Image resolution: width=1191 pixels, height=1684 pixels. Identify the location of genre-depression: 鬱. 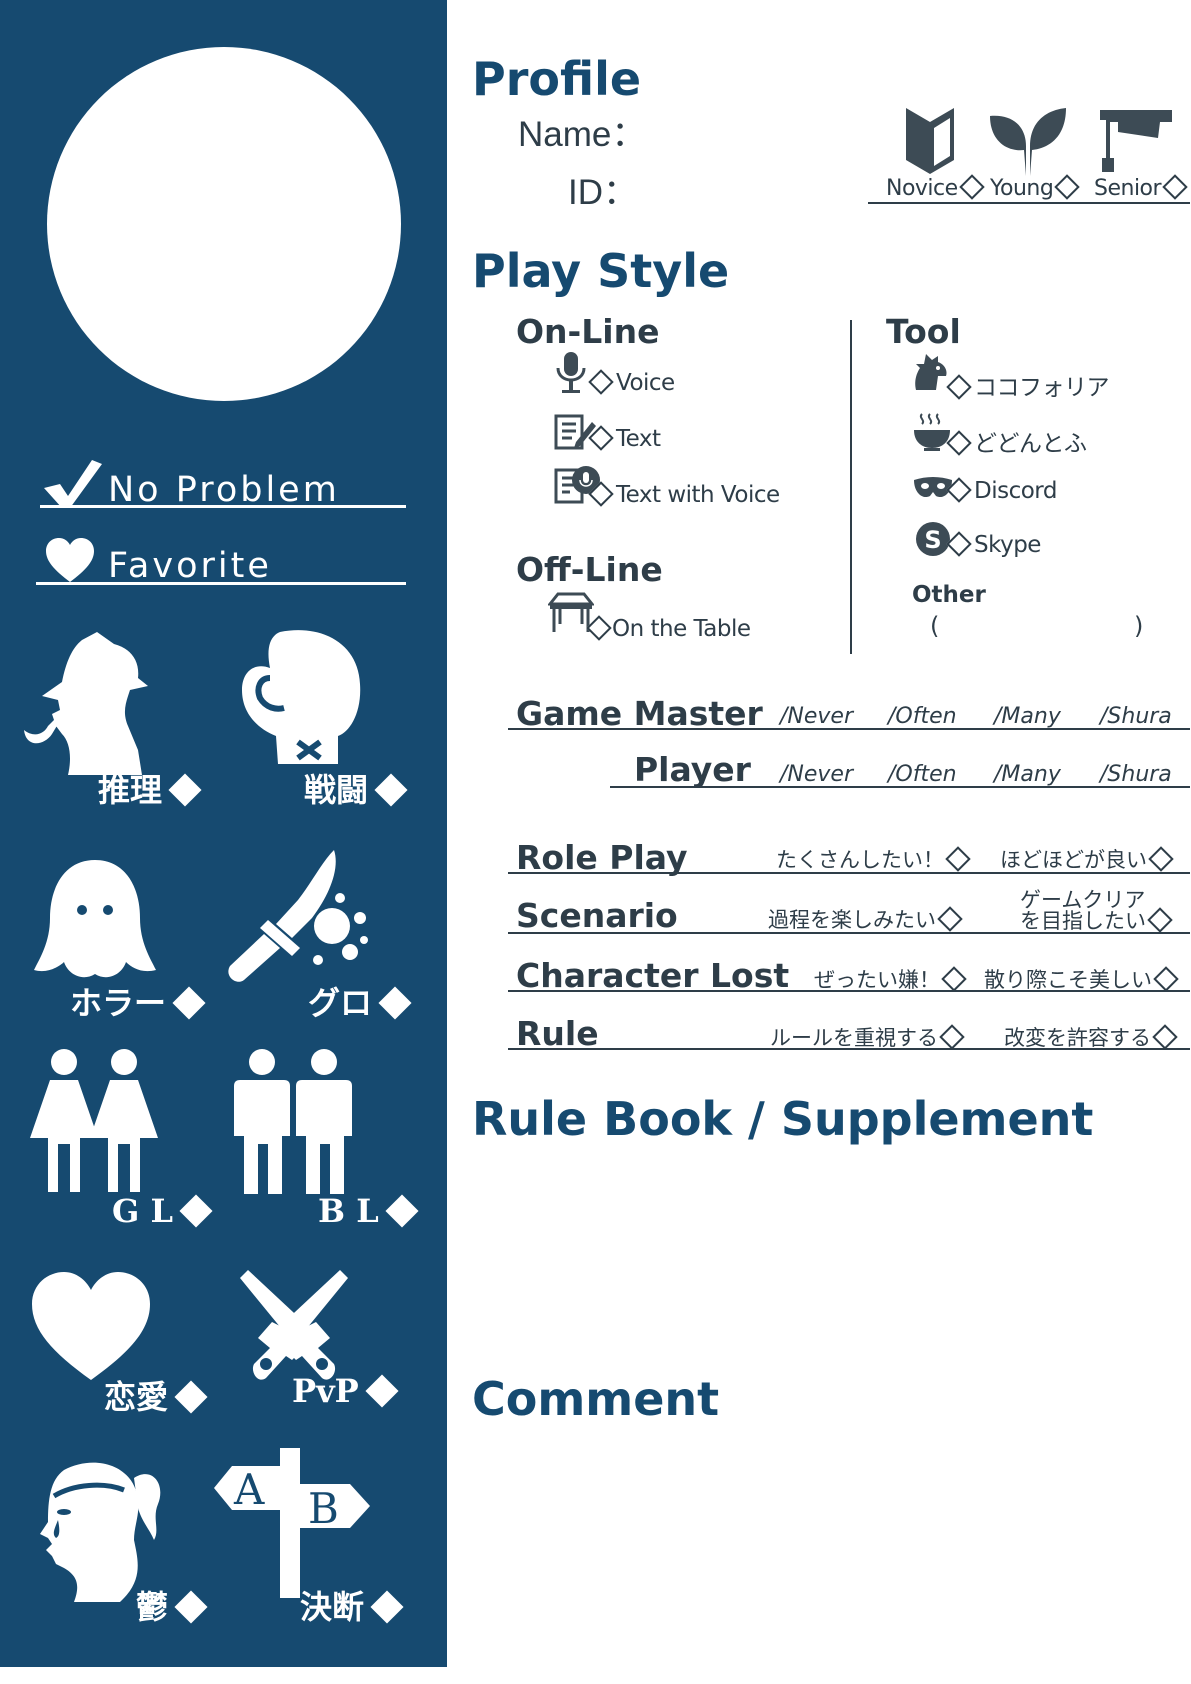
(172, 1605).